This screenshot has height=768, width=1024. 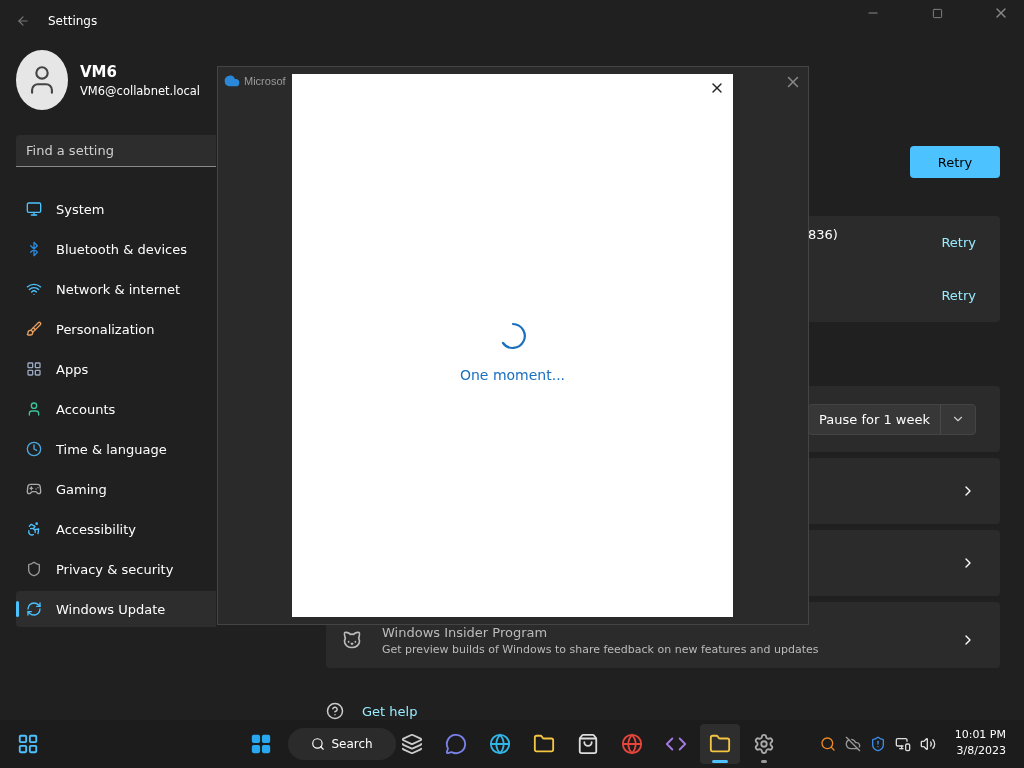 I want to click on taskbar-search: Search, so click(x=342, y=744).